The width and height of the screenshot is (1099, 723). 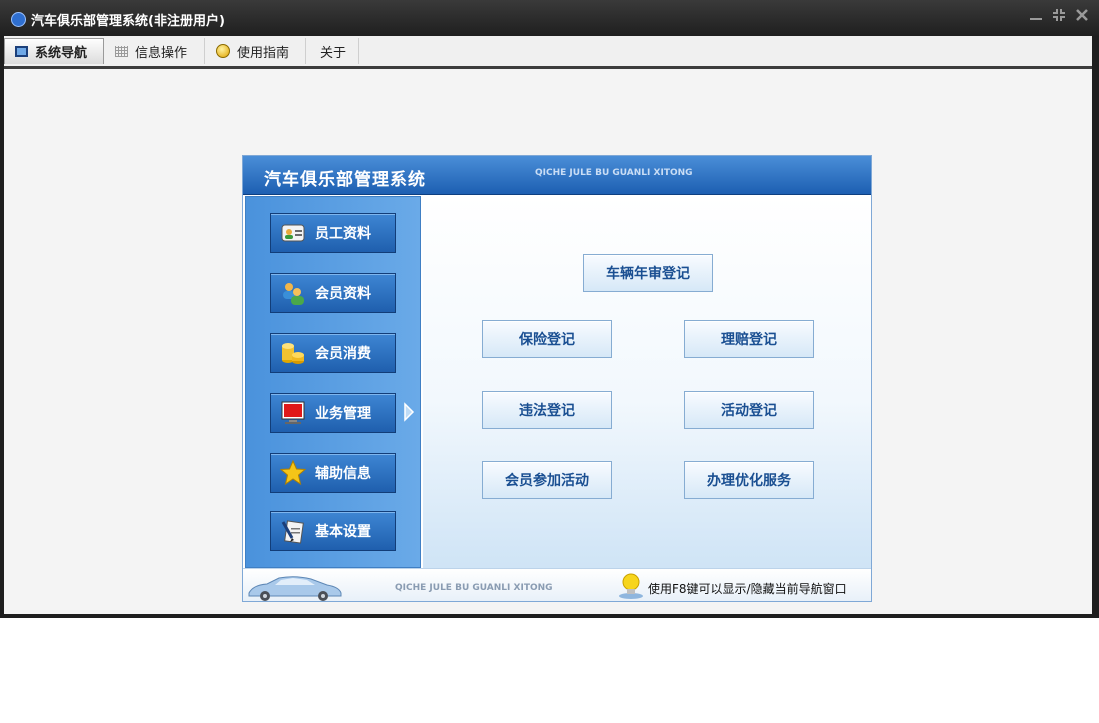 I want to click on tab-user-guide: 使用指南, so click(x=256, y=51).